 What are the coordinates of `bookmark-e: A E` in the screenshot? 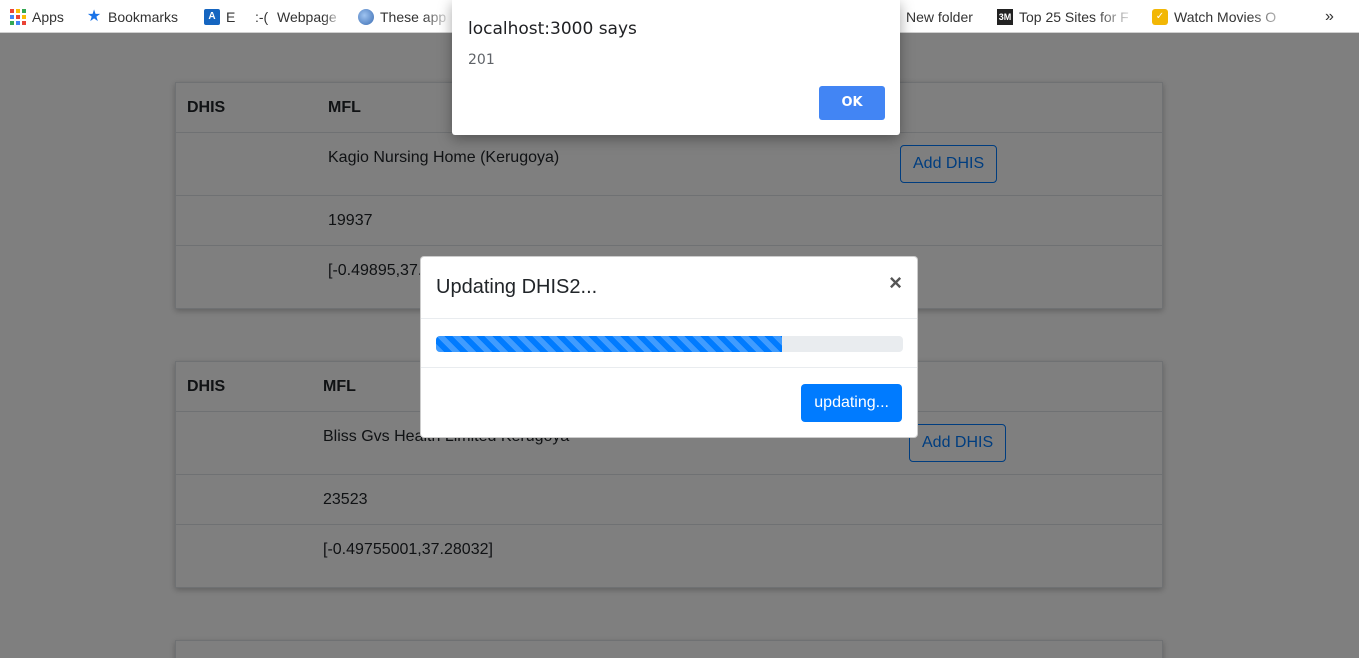 It's located at (219, 16).